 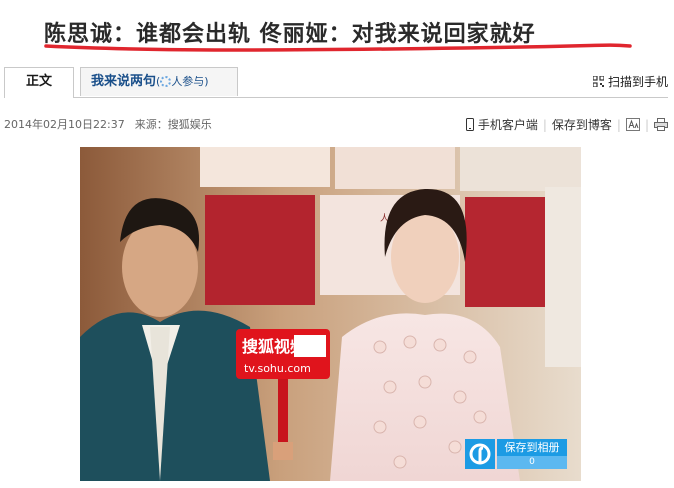 I want to click on loading-spinner-icon, so click(x=166, y=81).